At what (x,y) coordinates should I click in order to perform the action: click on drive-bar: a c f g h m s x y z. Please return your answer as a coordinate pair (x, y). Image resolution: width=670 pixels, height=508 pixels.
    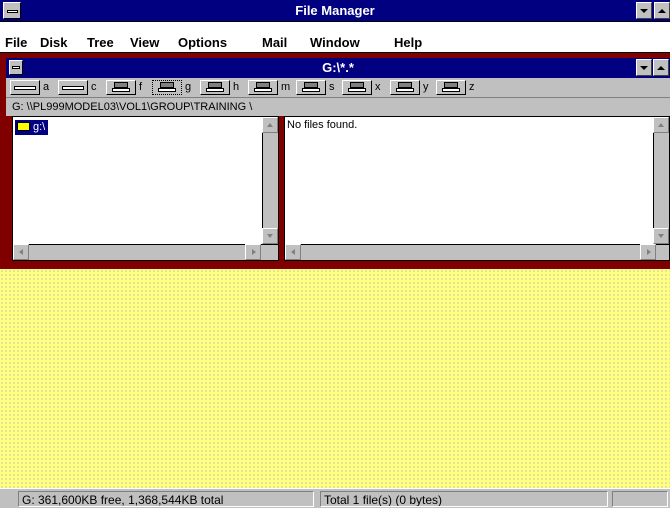
    Looking at the image, I should click on (338, 88).